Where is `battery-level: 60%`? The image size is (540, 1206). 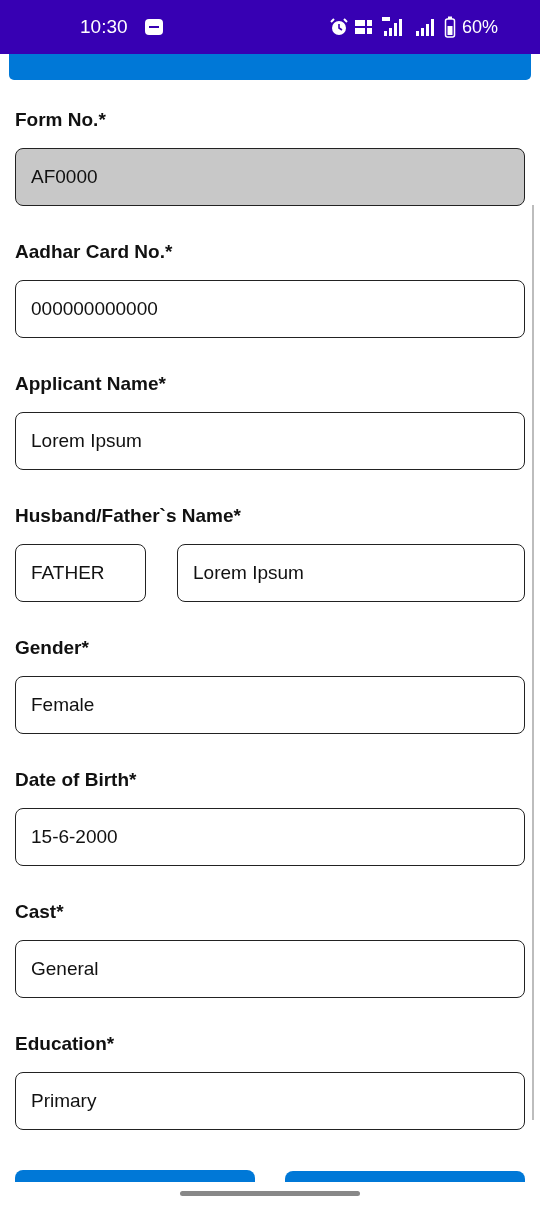
battery-level: 60% is located at coordinates (479, 27).